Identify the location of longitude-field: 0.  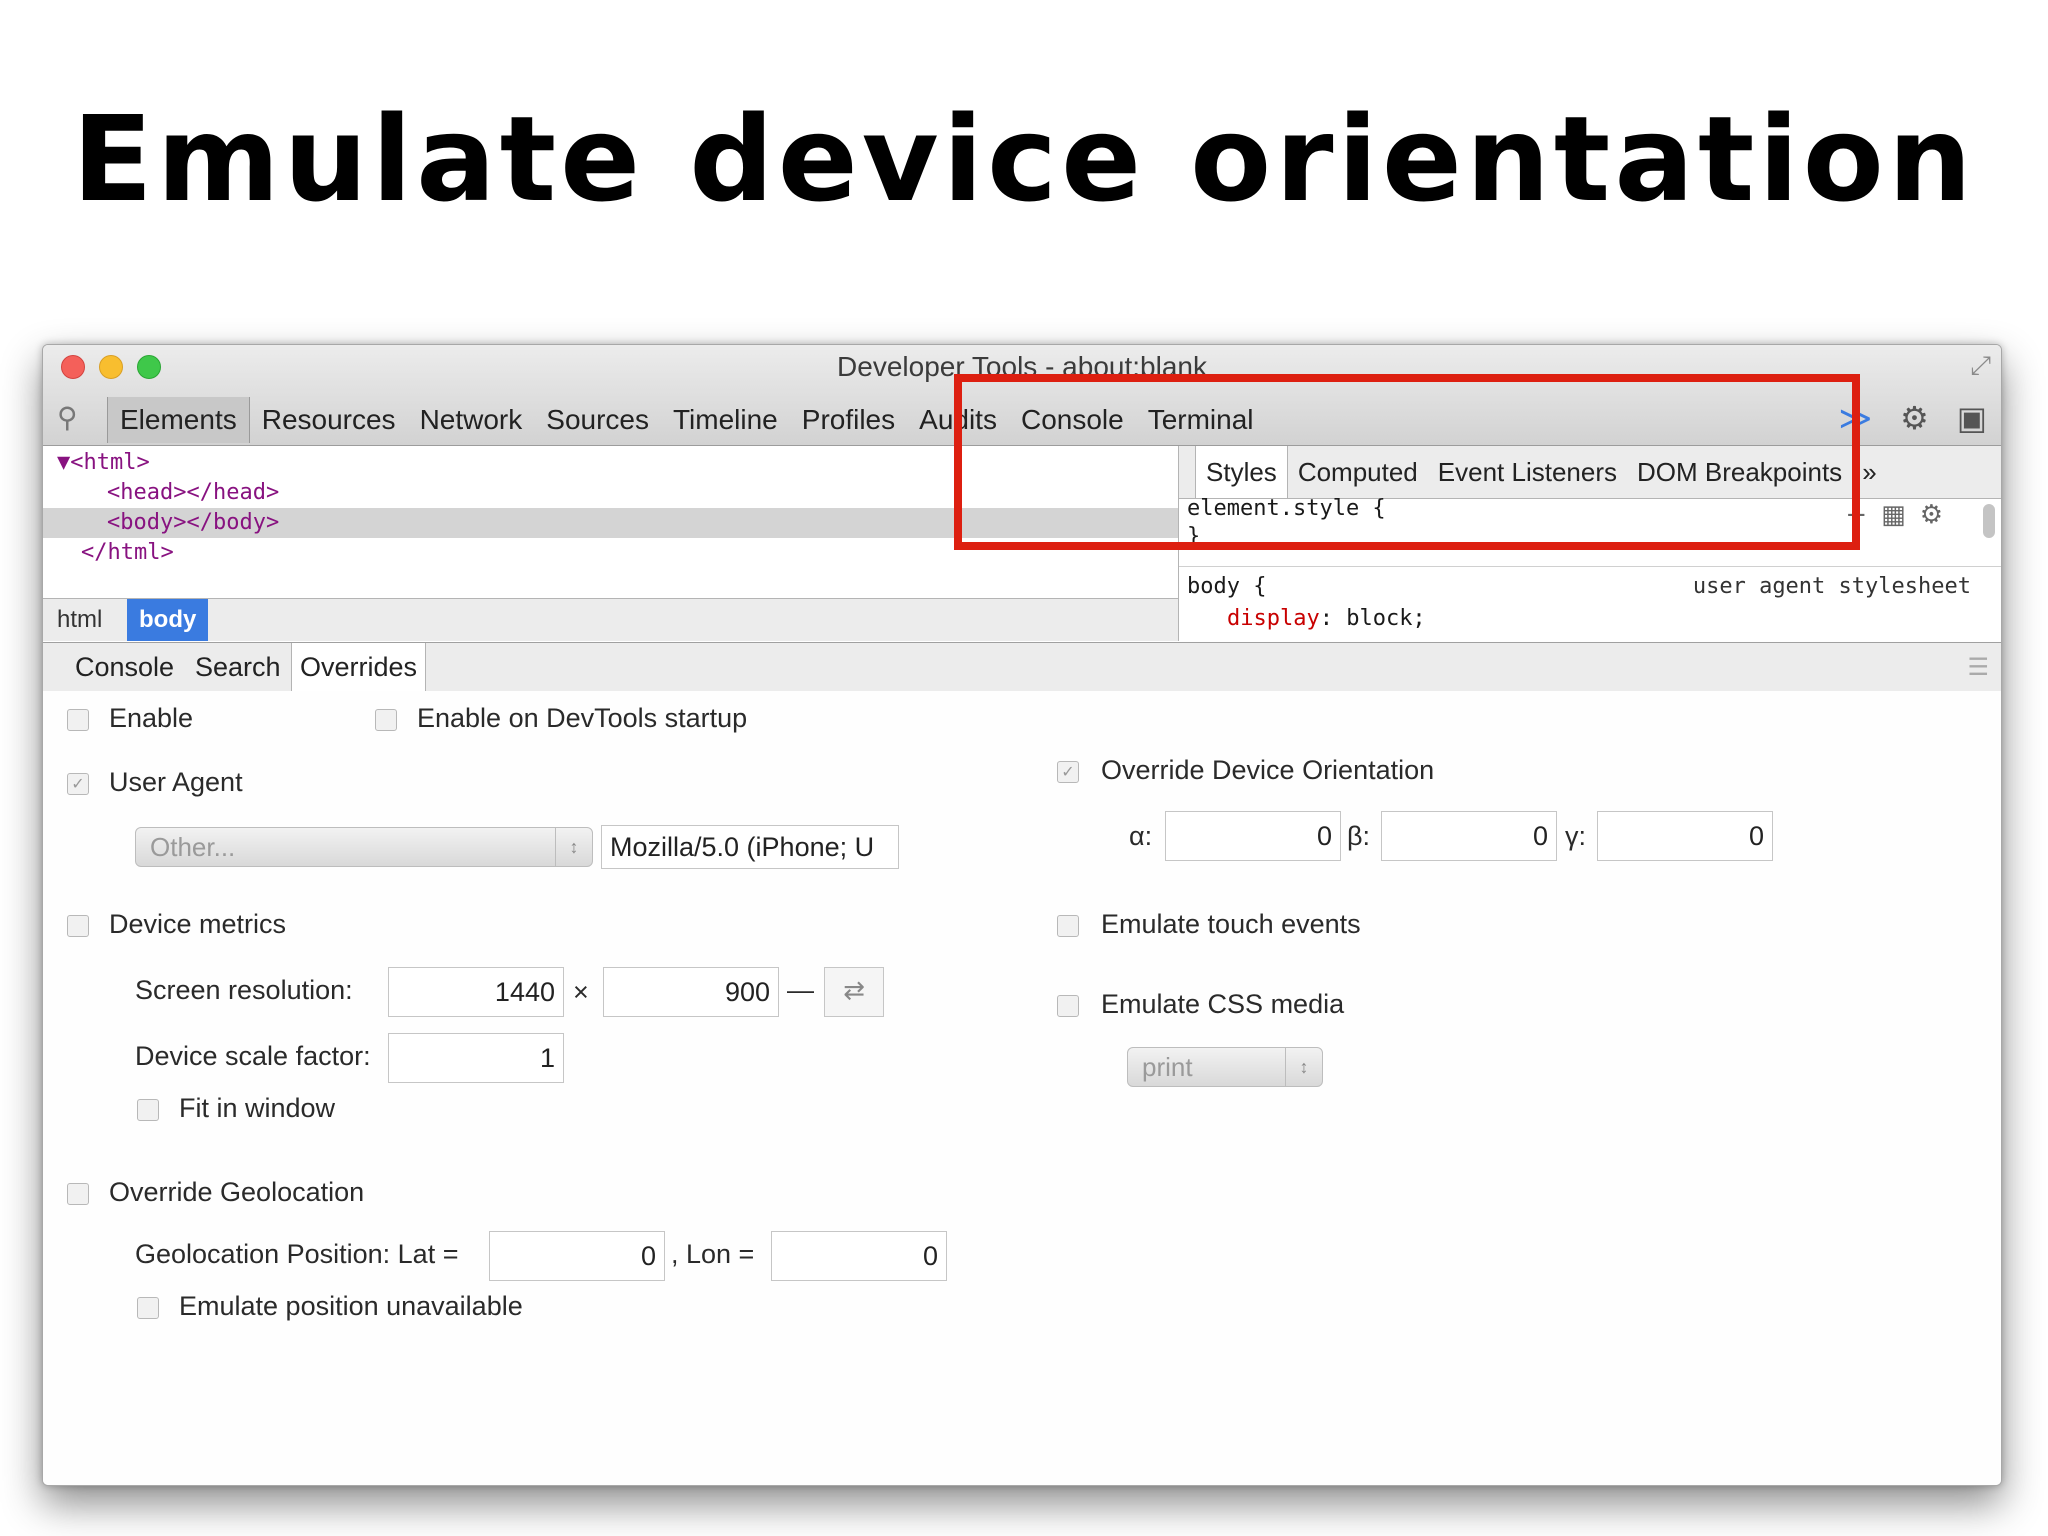
(859, 1256).